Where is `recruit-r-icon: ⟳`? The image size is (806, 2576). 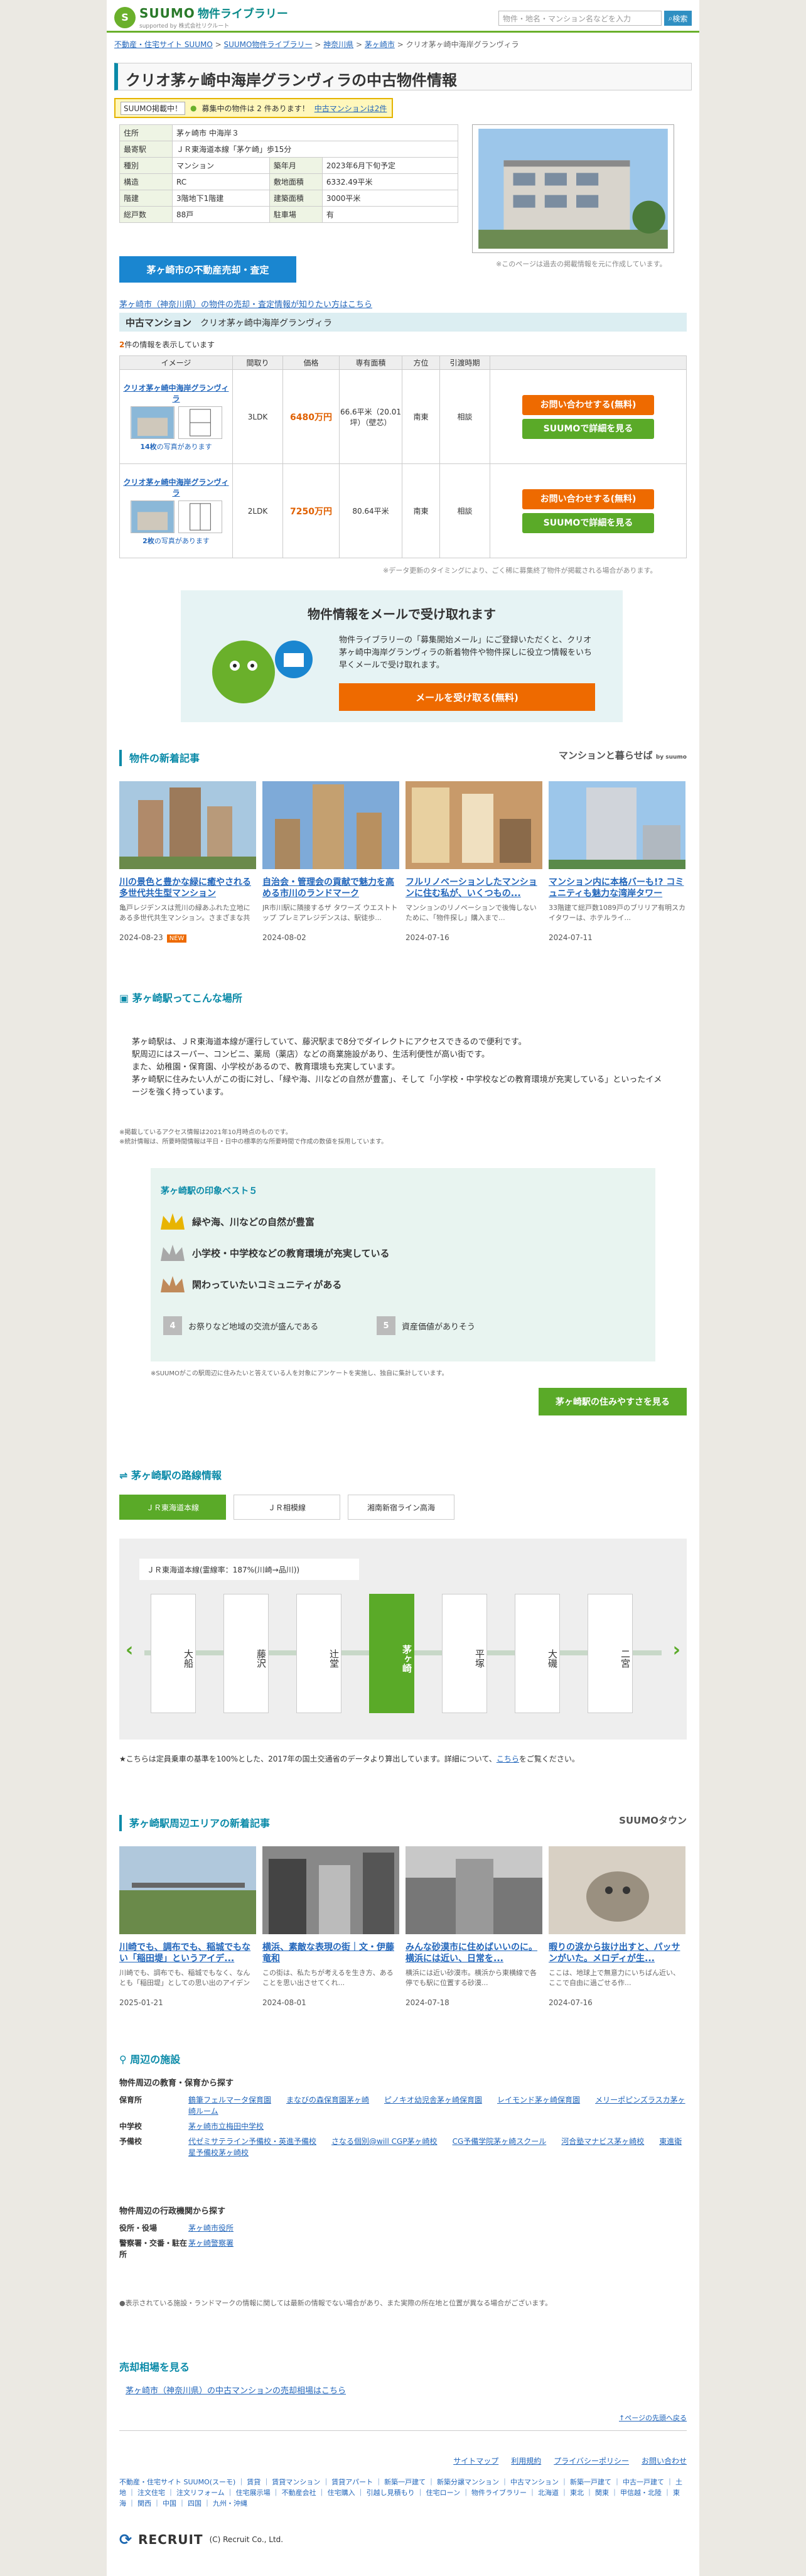
recruit-r-icon: ⟳ is located at coordinates (125, 2539).